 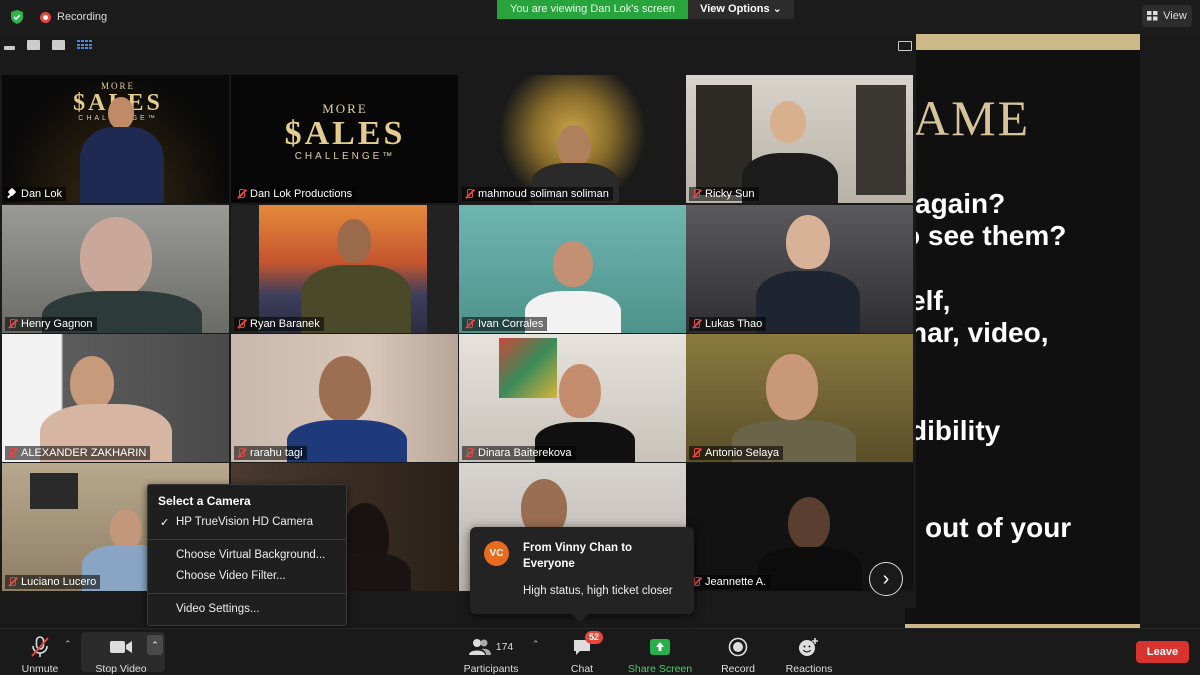 What do you see at coordinates (33, 45) in the screenshot?
I see `speaker-view-icon` at bounding box center [33, 45].